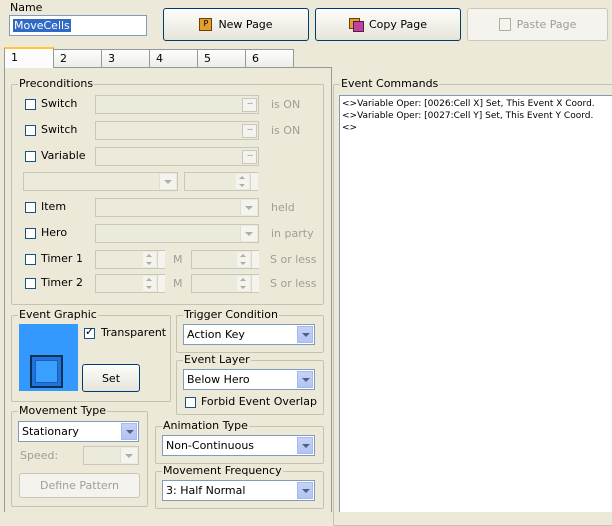 This screenshot has width=612, height=526. What do you see at coordinates (78, 431) in the screenshot?
I see `movement-select: Stationary` at bounding box center [78, 431].